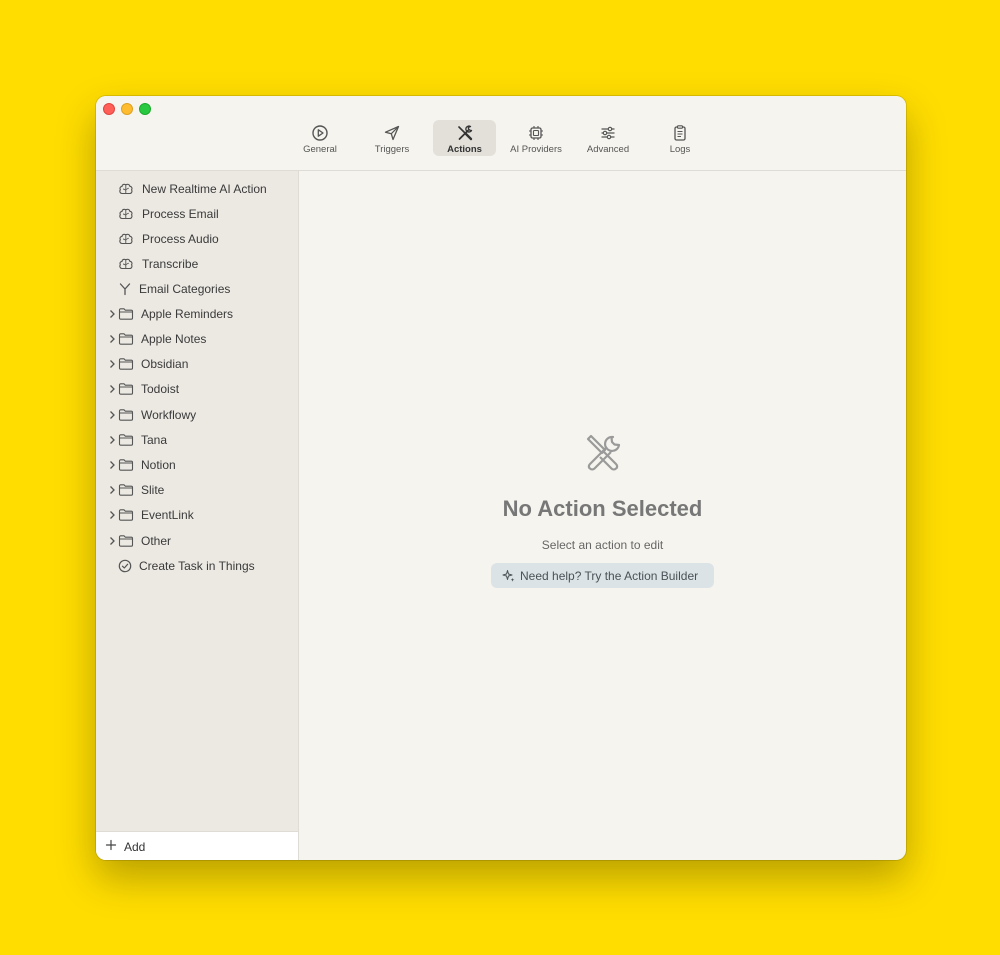  I want to click on tab-ai-providers: AI Providers, so click(536, 138).